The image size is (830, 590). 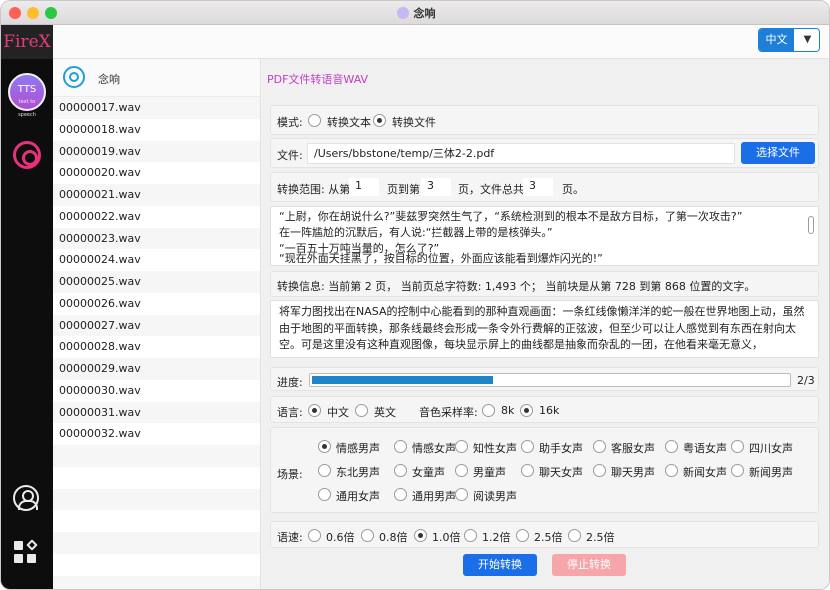 I want to click on language-zh-radio, so click(x=314, y=410).